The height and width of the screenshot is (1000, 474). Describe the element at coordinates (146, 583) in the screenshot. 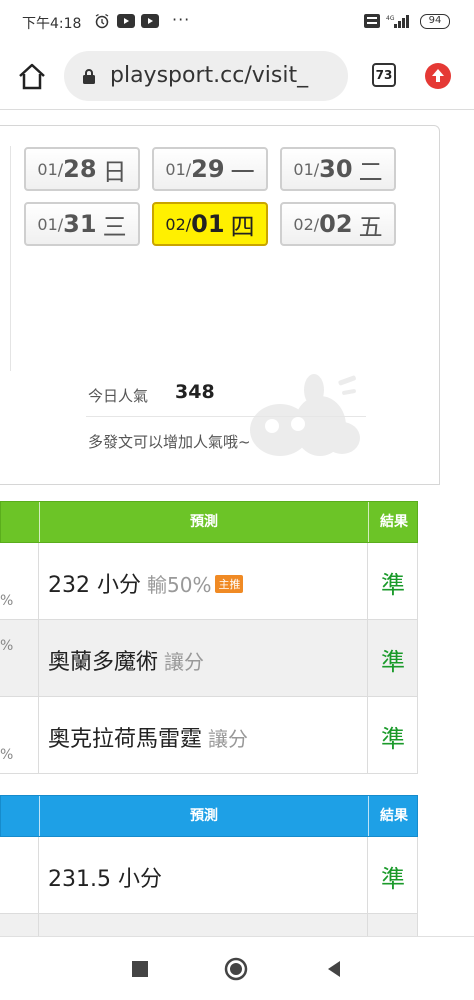

I see `row-prediction: 232 小分 輸50% 主推` at that location.